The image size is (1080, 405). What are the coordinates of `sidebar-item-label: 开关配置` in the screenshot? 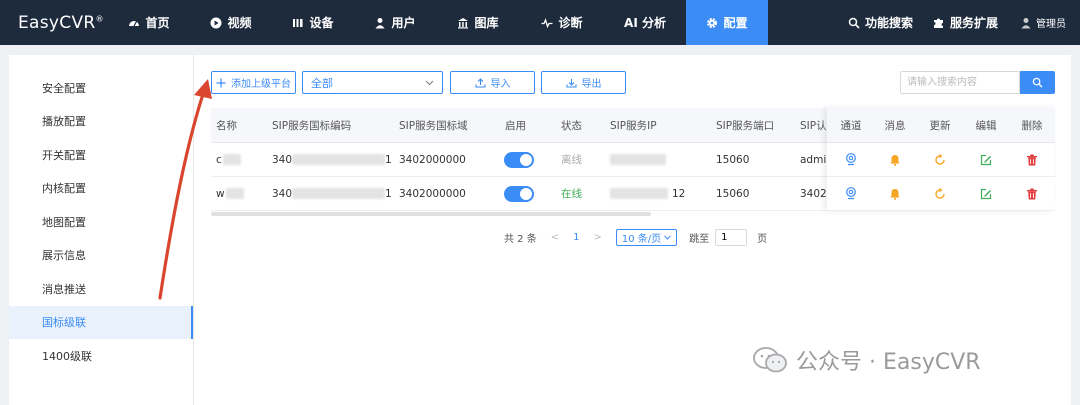 It's located at (64, 155).